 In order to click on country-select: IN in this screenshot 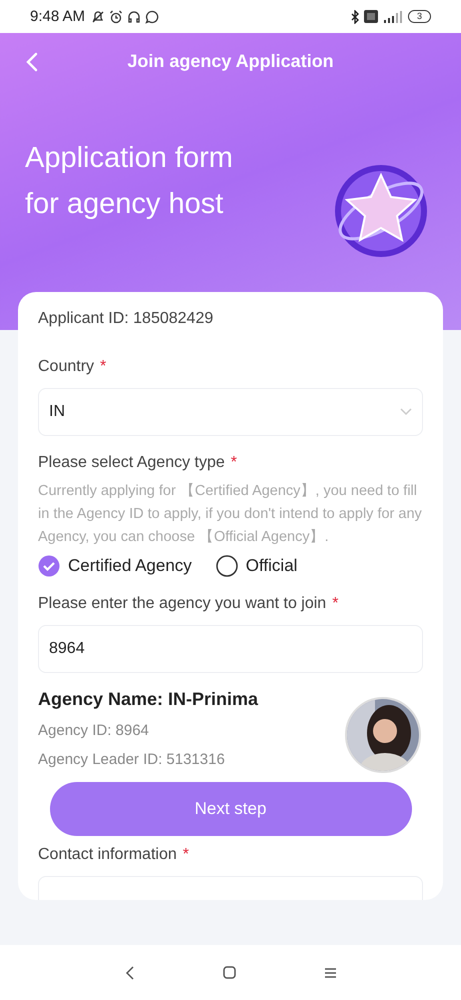, I will do `click(230, 412)`.